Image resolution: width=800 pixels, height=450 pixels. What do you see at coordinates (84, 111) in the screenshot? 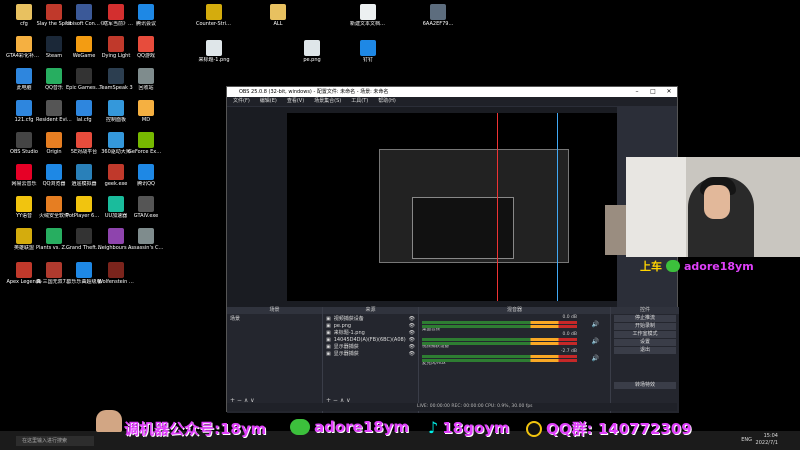
I see `desktop-icon: lal.cfg` at bounding box center [84, 111].